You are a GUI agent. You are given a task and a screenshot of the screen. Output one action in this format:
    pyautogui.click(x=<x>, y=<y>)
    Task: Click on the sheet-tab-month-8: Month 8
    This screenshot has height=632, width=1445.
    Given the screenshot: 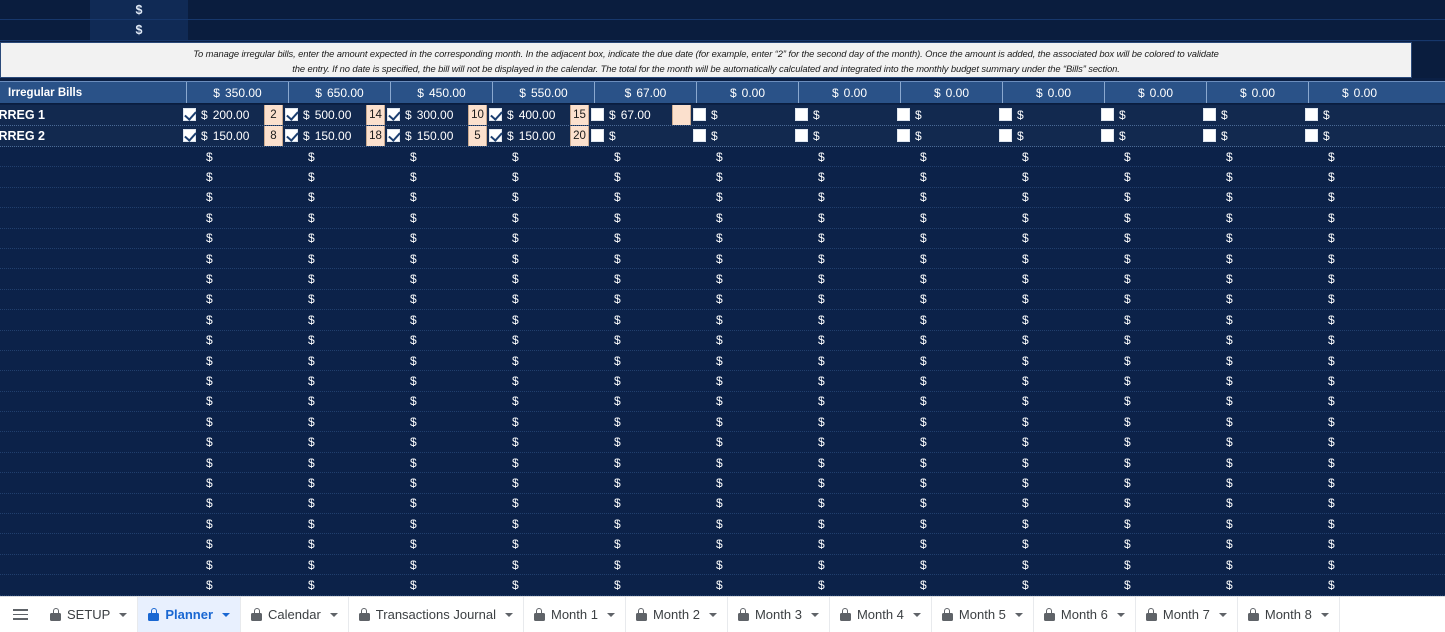 What is the action you would take?
    pyautogui.click(x=1289, y=614)
    